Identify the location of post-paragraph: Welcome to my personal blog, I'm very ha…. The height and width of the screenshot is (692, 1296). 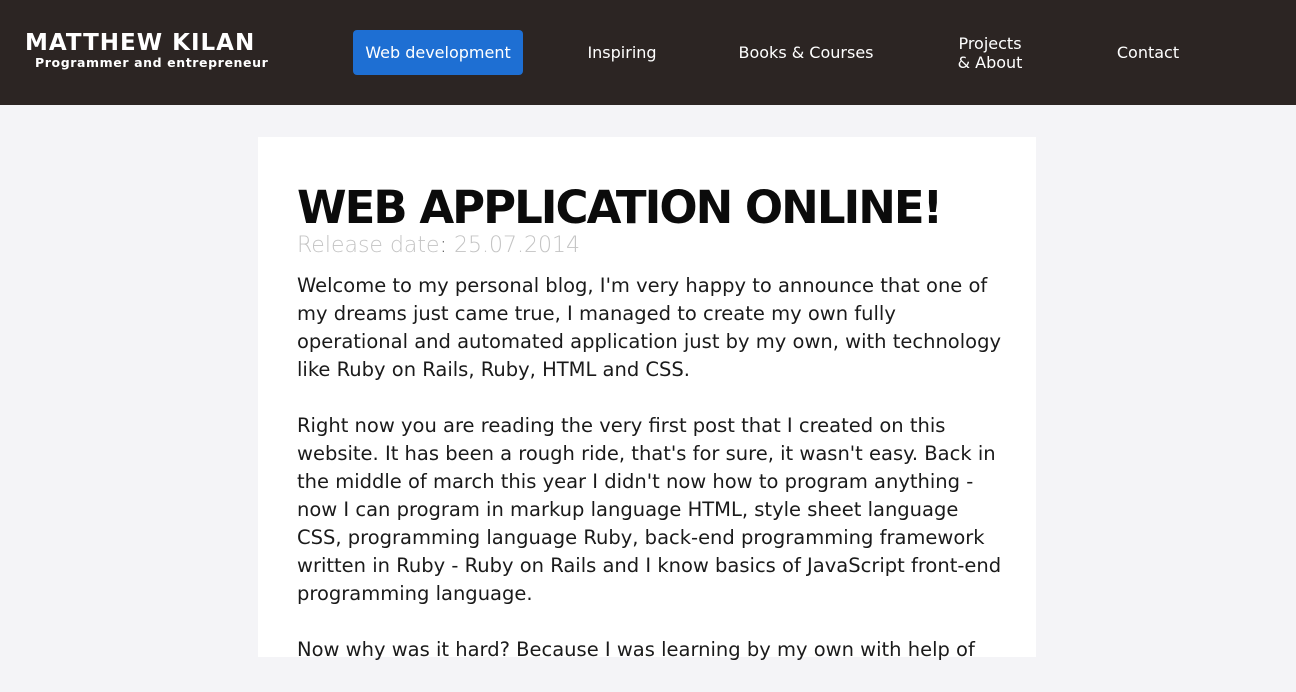
(649, 327).